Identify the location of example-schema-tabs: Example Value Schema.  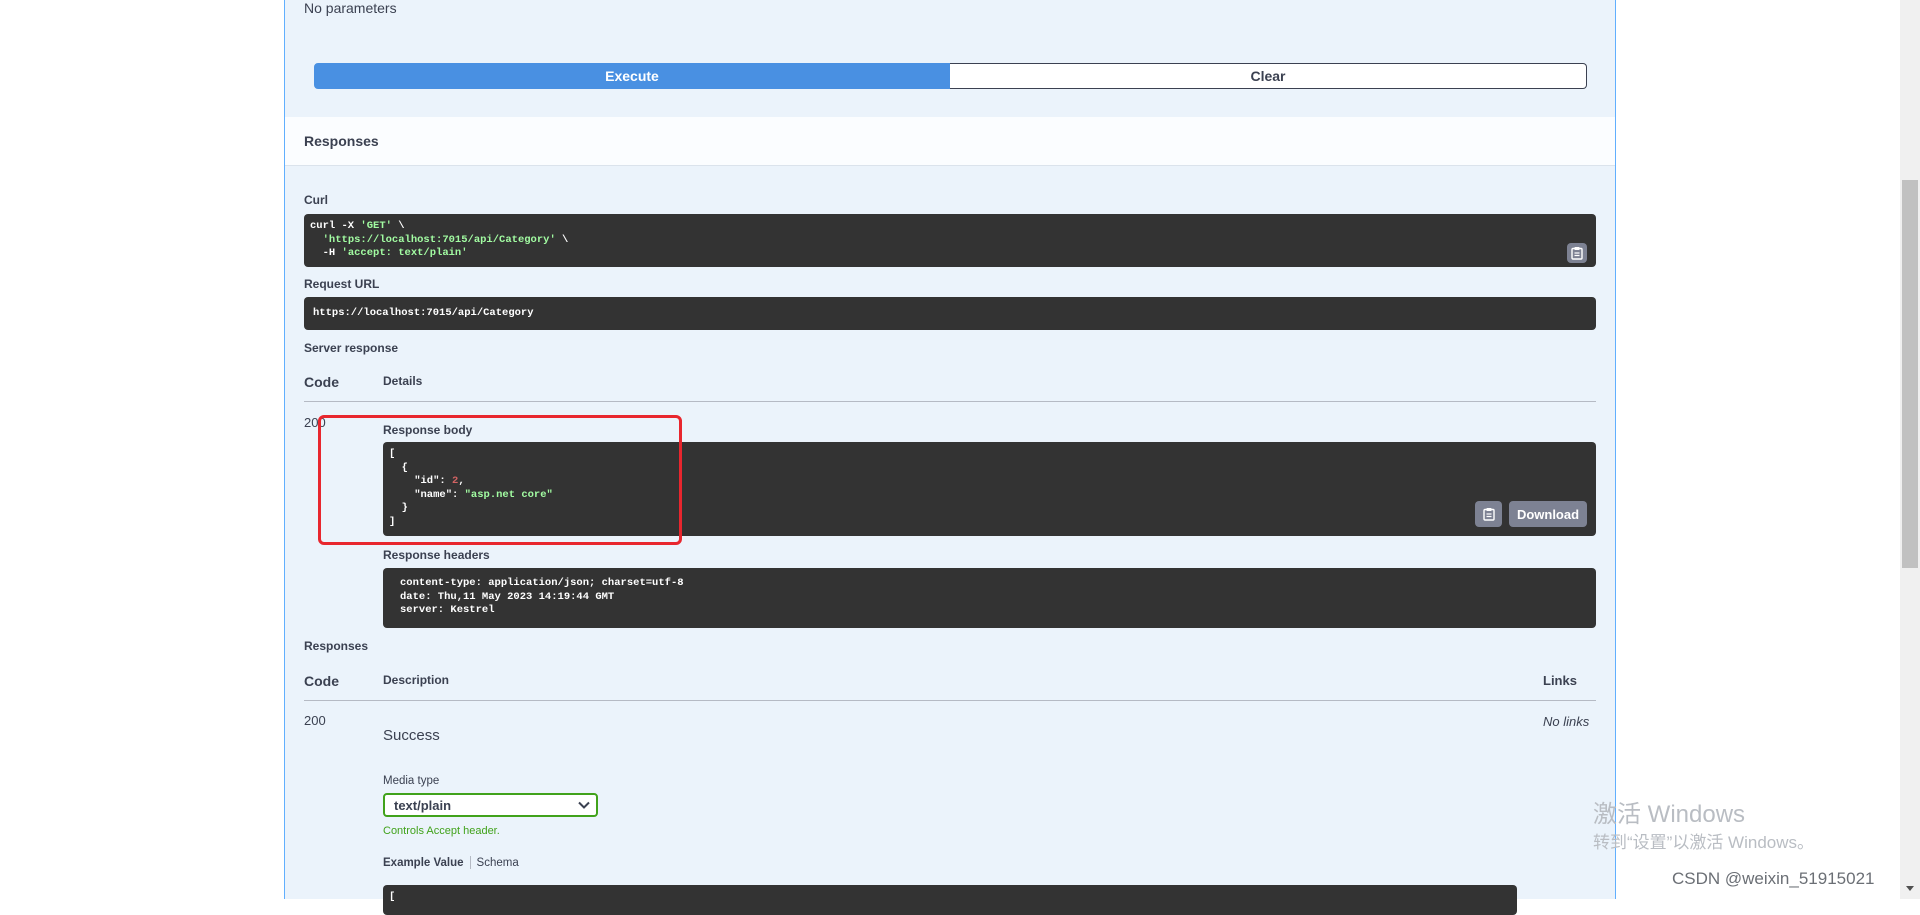
(451, 862).